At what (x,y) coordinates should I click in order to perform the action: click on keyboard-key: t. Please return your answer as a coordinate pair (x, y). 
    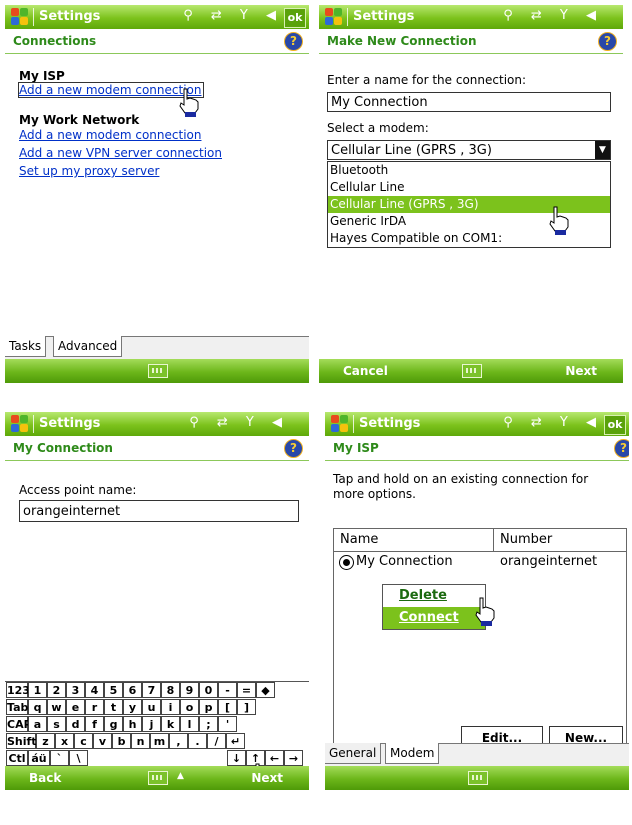
    Looking at the image, I should click on (113, 707).